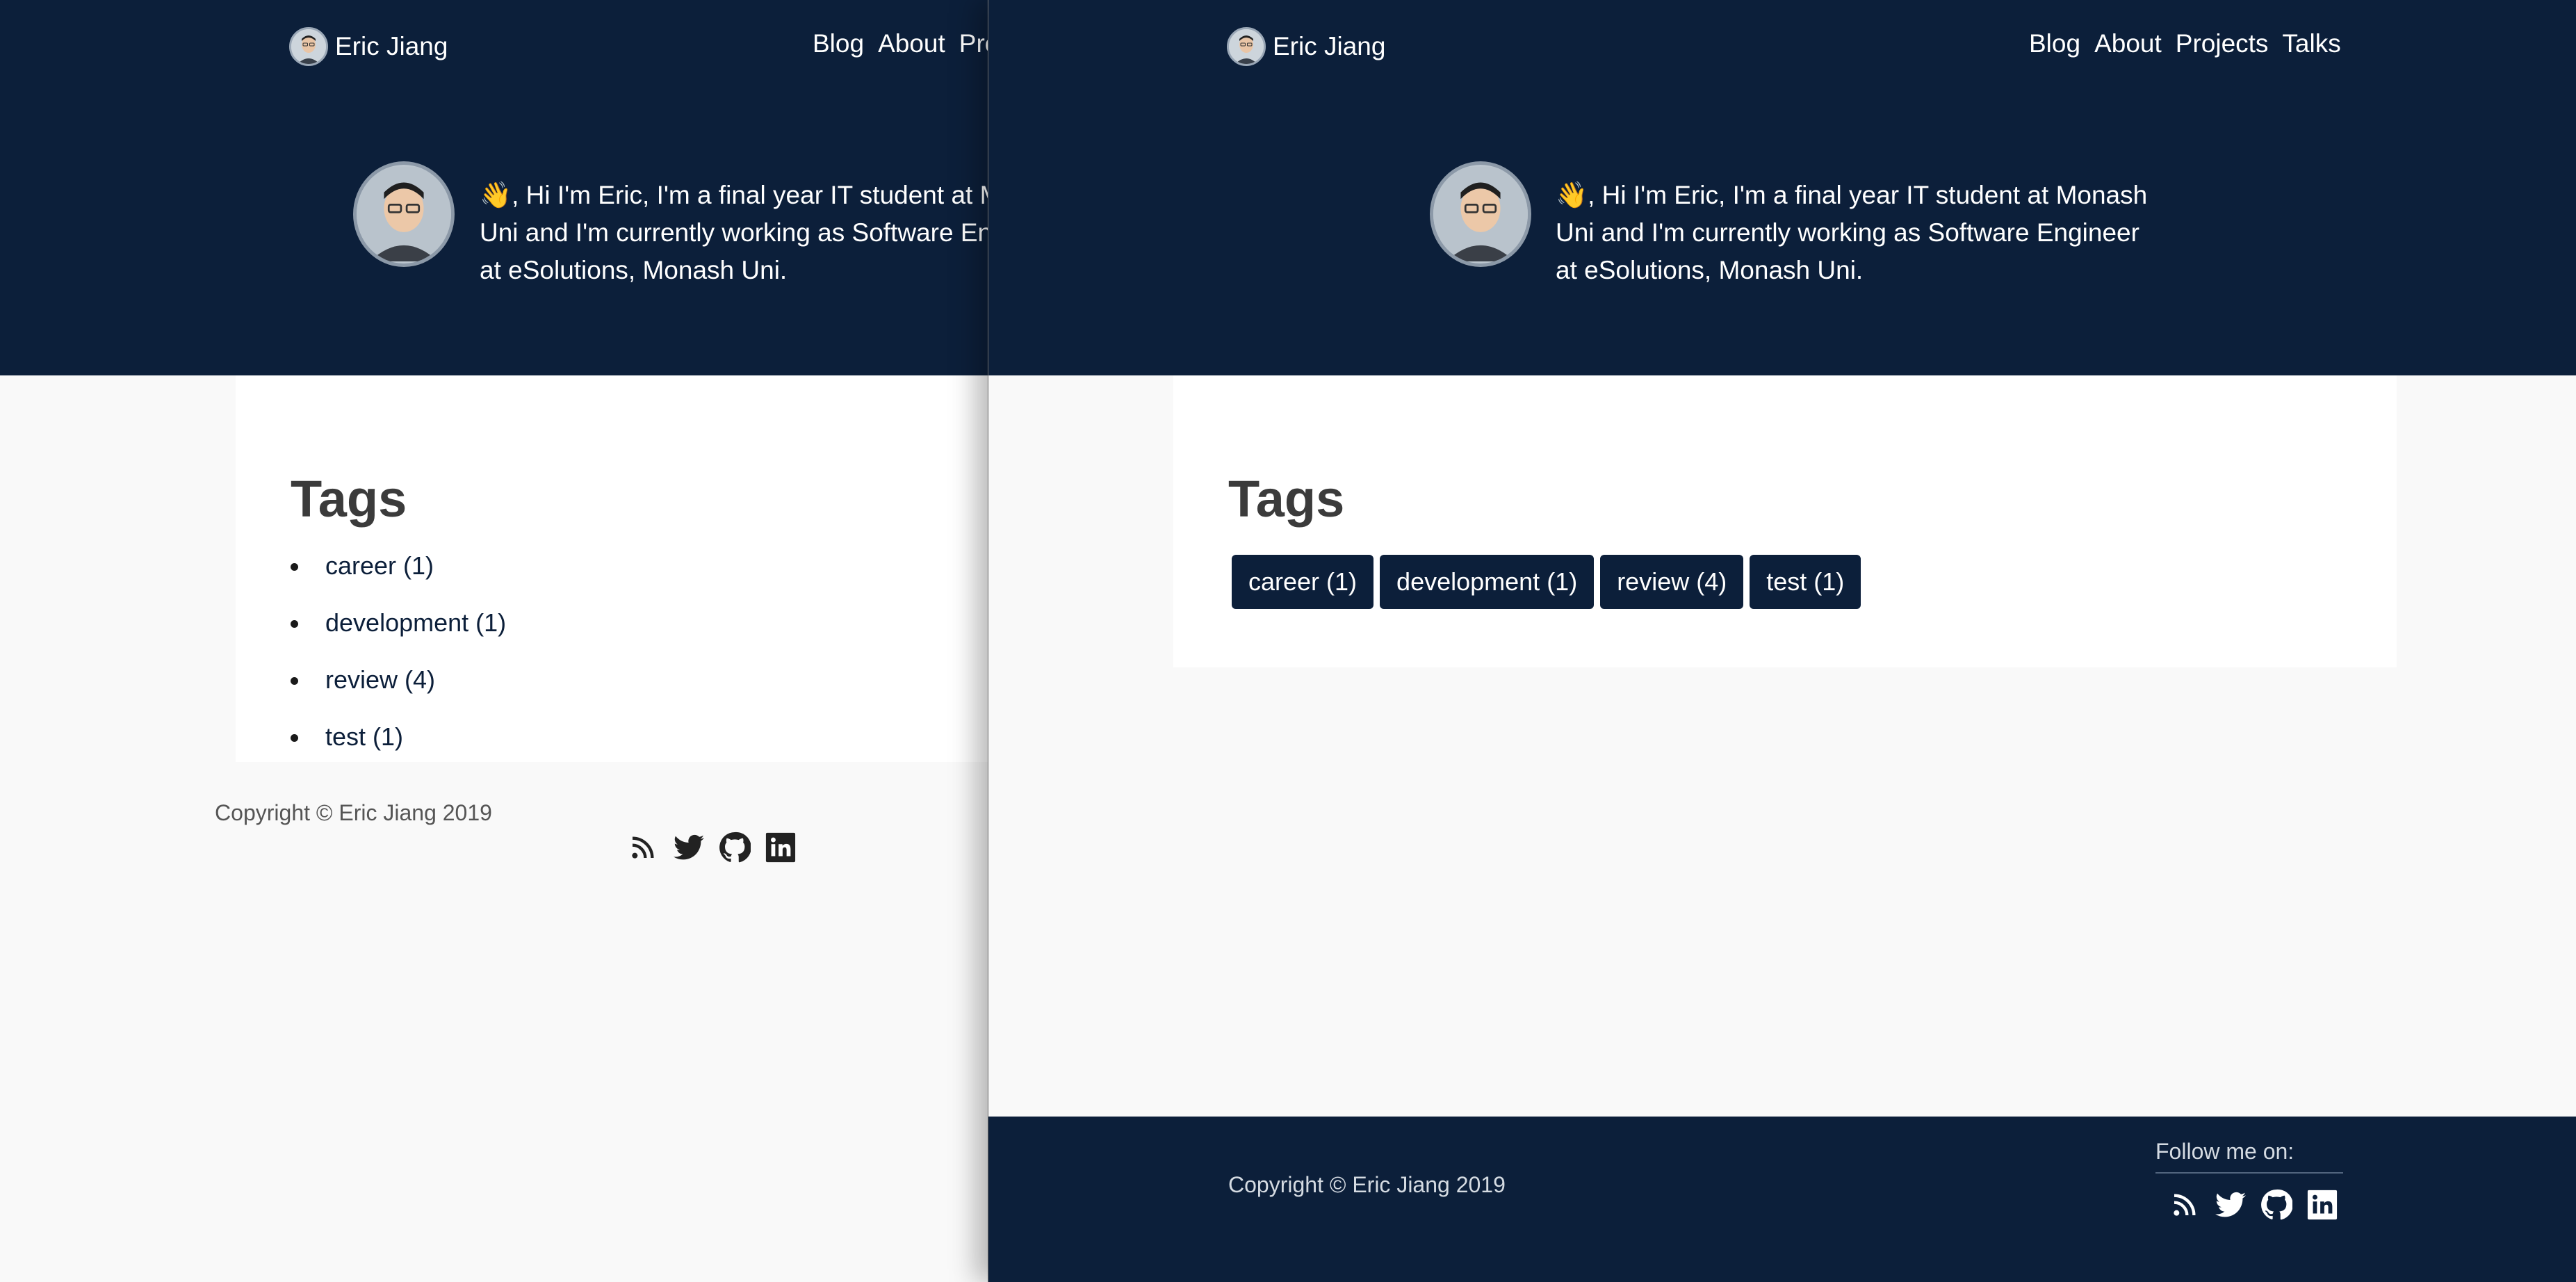 Image resolution: width=2576 pixels, height=1282 pixels. I want to click on tag-badge-career: career (1), so click(1303, 582).